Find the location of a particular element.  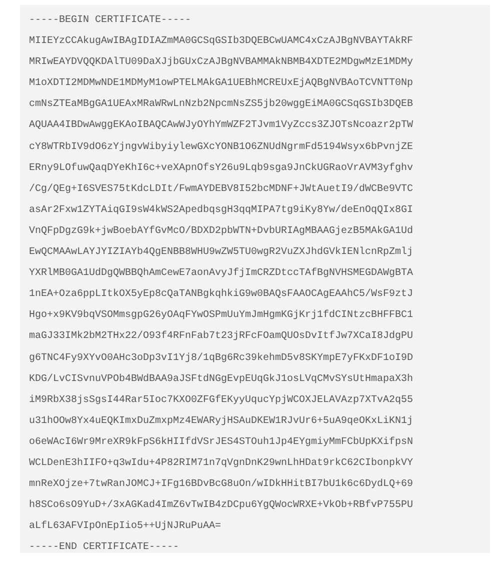

code-line: /Cg/QEg+I6SVES75tKdcLDIt/FwmAYDEBV8I52bcMDNF+JWtAuetI9/dWCBe9VTC is located at coordinates (221, 189).